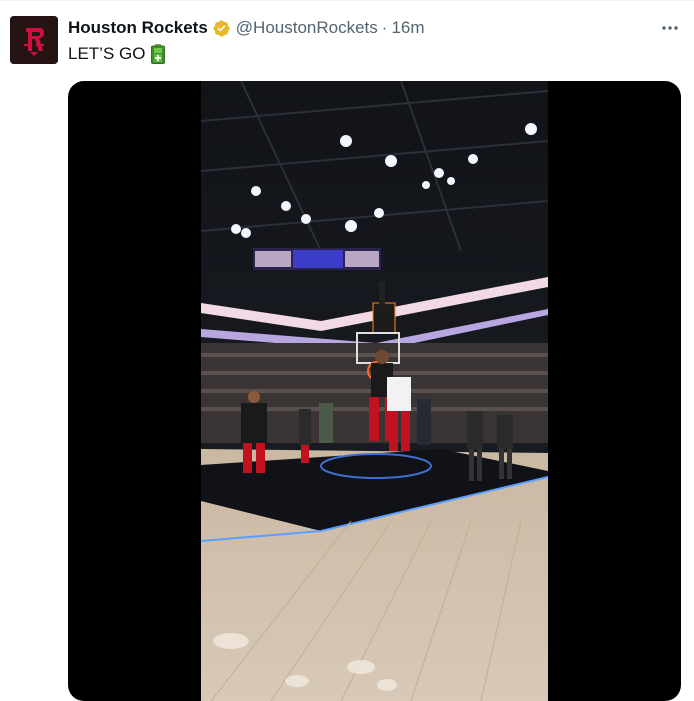 The width and height of the screenshot is (694, 701). Describe the element at coordinates (407, 28) in the screenshot. I see `timestamp: 16m` at that location.